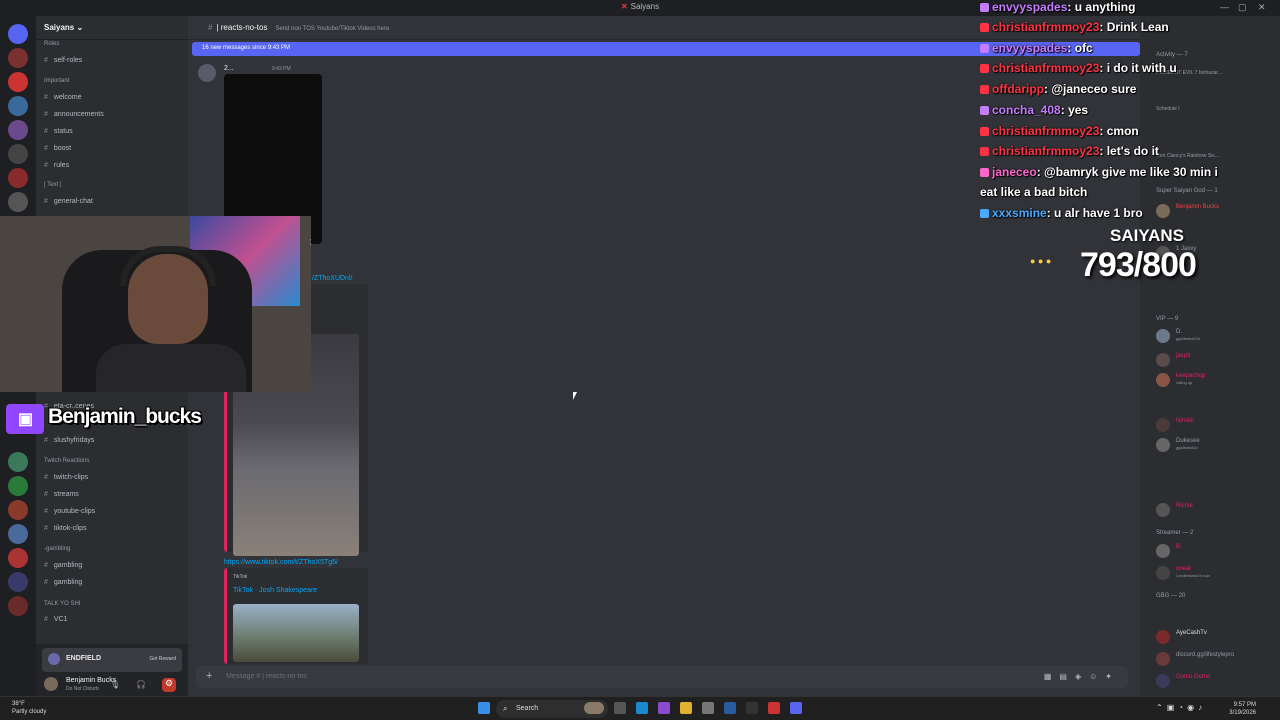  What do you see at coordinates (112, 660) in the screenshot?
I see `promo-banner: ENDFIELD Get Reward` at bounding box center [112, 660].